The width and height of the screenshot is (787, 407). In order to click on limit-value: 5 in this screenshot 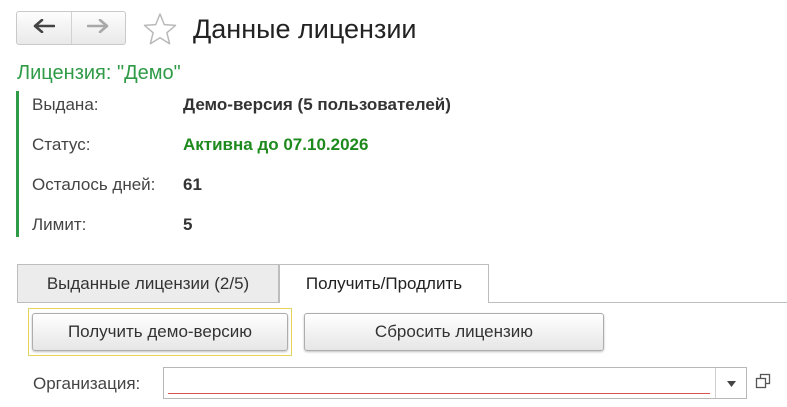, I will do `click(188, 224)`.